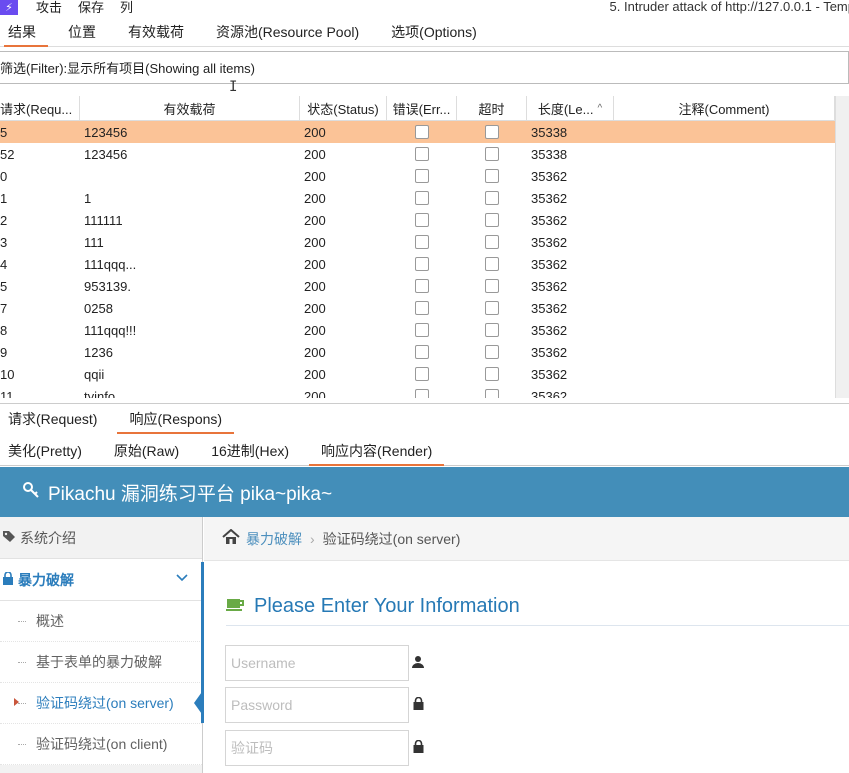 The image size is (849, 773). What do you see at coordinates (4, 176) in the screenshot?
I see `cell-request: 0` at bounding box center [4, 176].